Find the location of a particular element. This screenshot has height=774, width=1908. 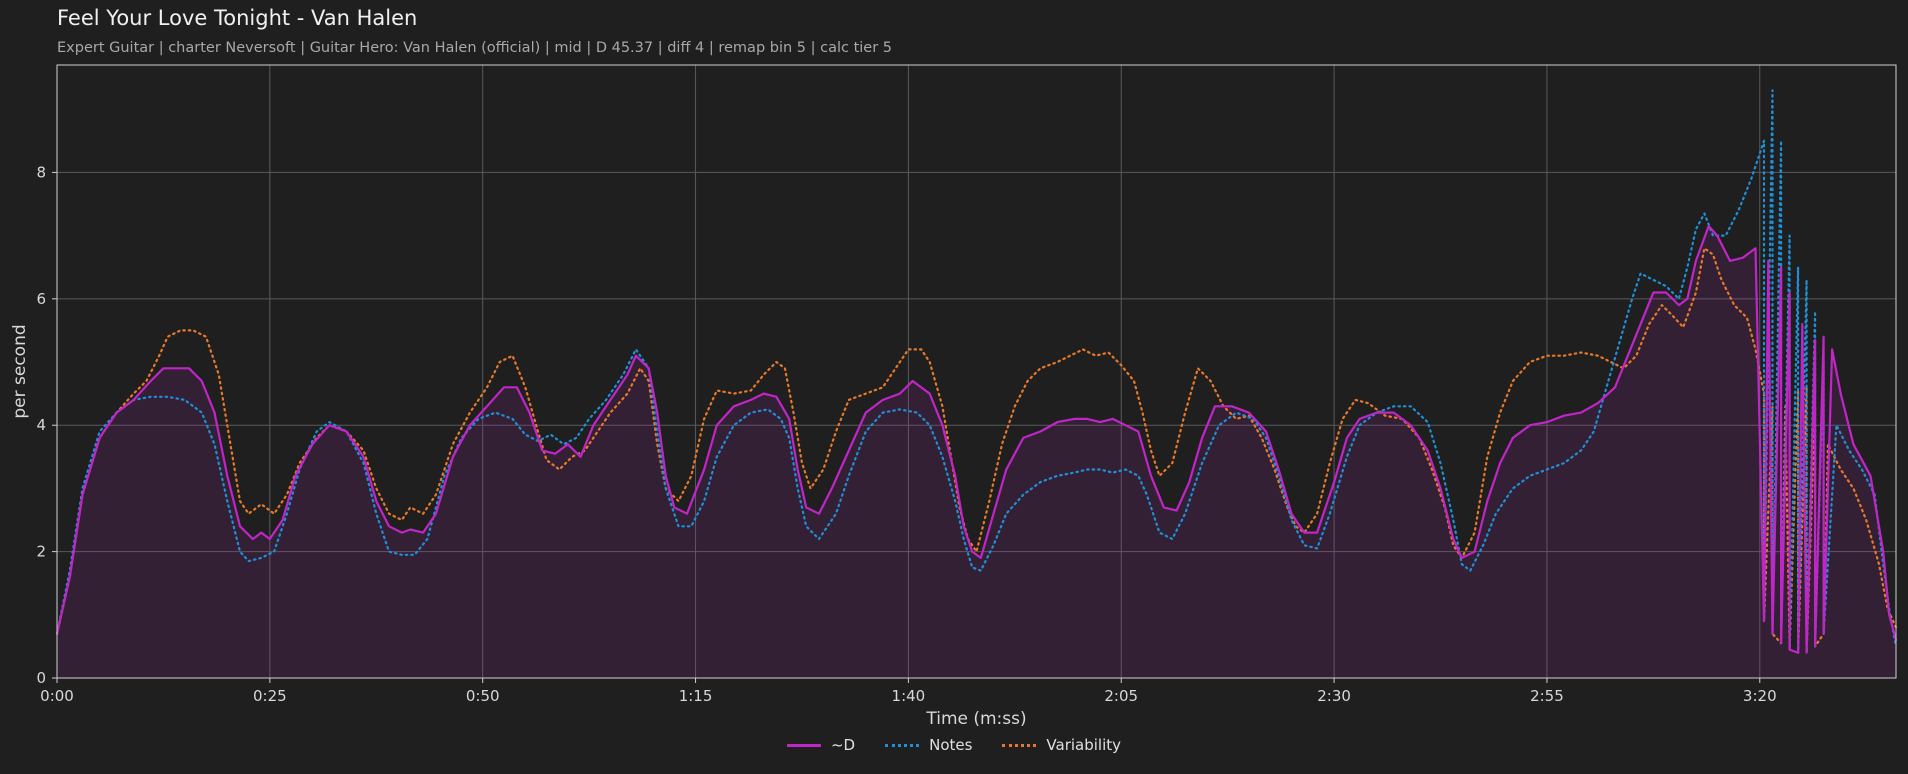

x-tick-label: 0:25 is located at coordinates (270, 696).